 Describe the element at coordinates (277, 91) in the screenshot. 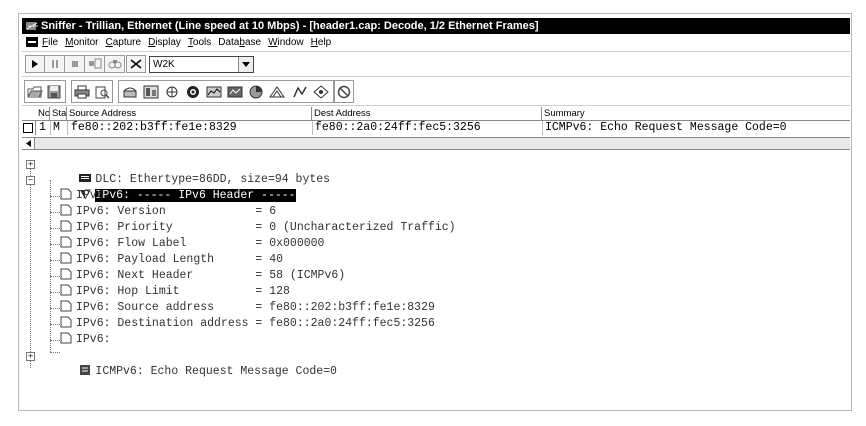

I see `global-statistics-button` at that location.